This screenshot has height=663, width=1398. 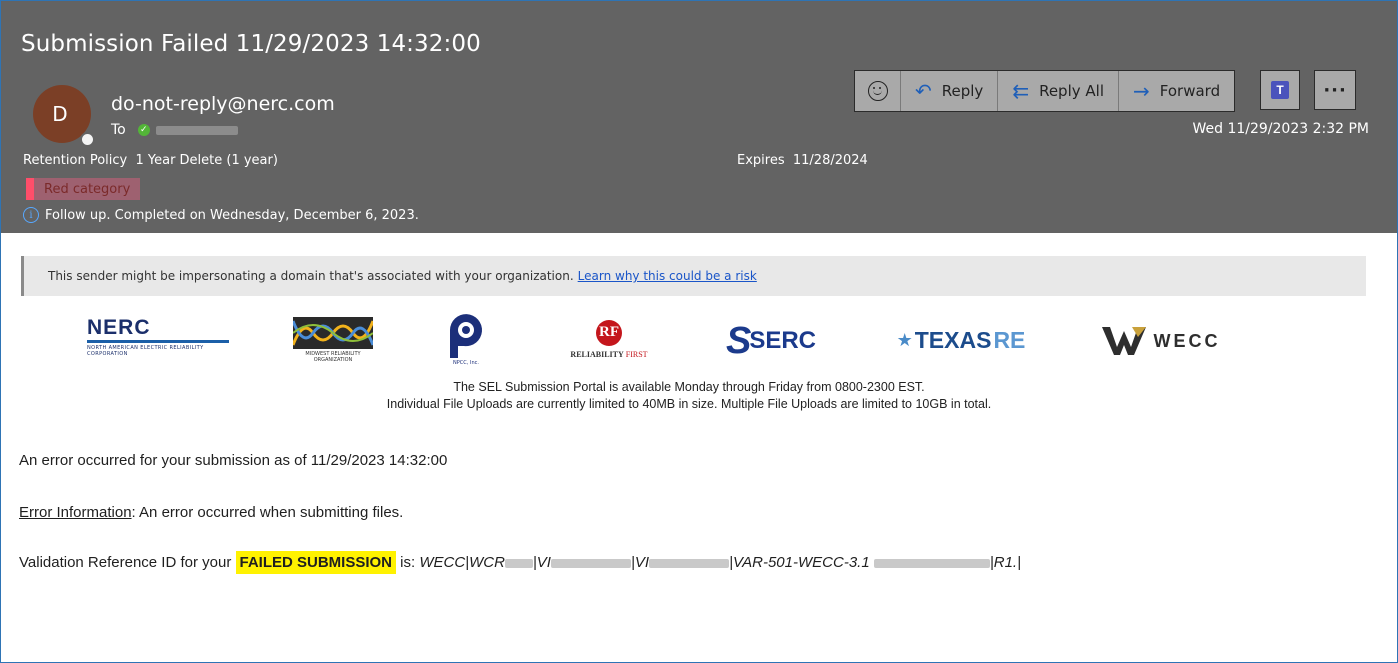 I want to click on reference-id: WECC|WCR |VI |VI |VAR-501-WECC-3.1 |R1.|, so click(x=720, y=562).